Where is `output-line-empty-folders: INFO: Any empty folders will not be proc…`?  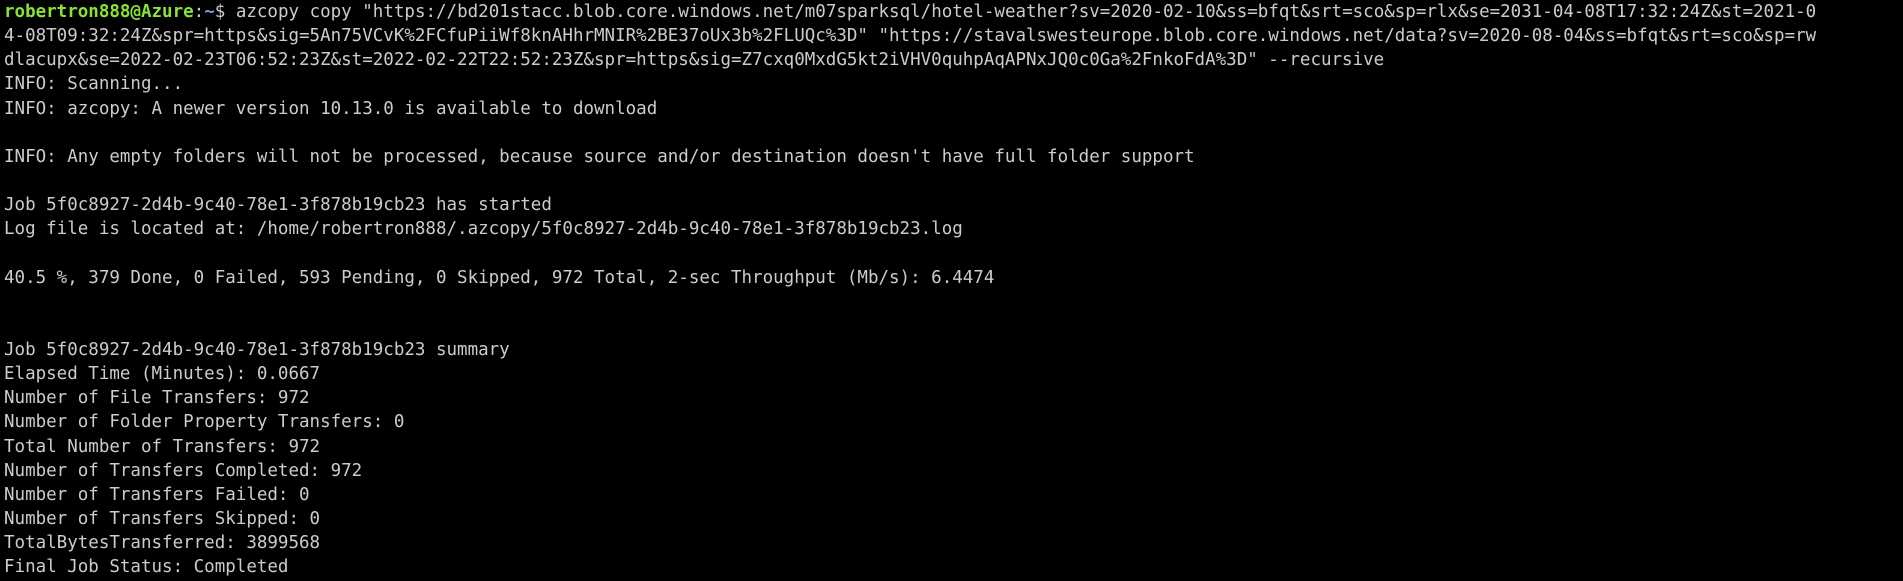 output-line-empty-folders: INFO: Any empty folders will not be proc… is located at coordinates (599, 156).